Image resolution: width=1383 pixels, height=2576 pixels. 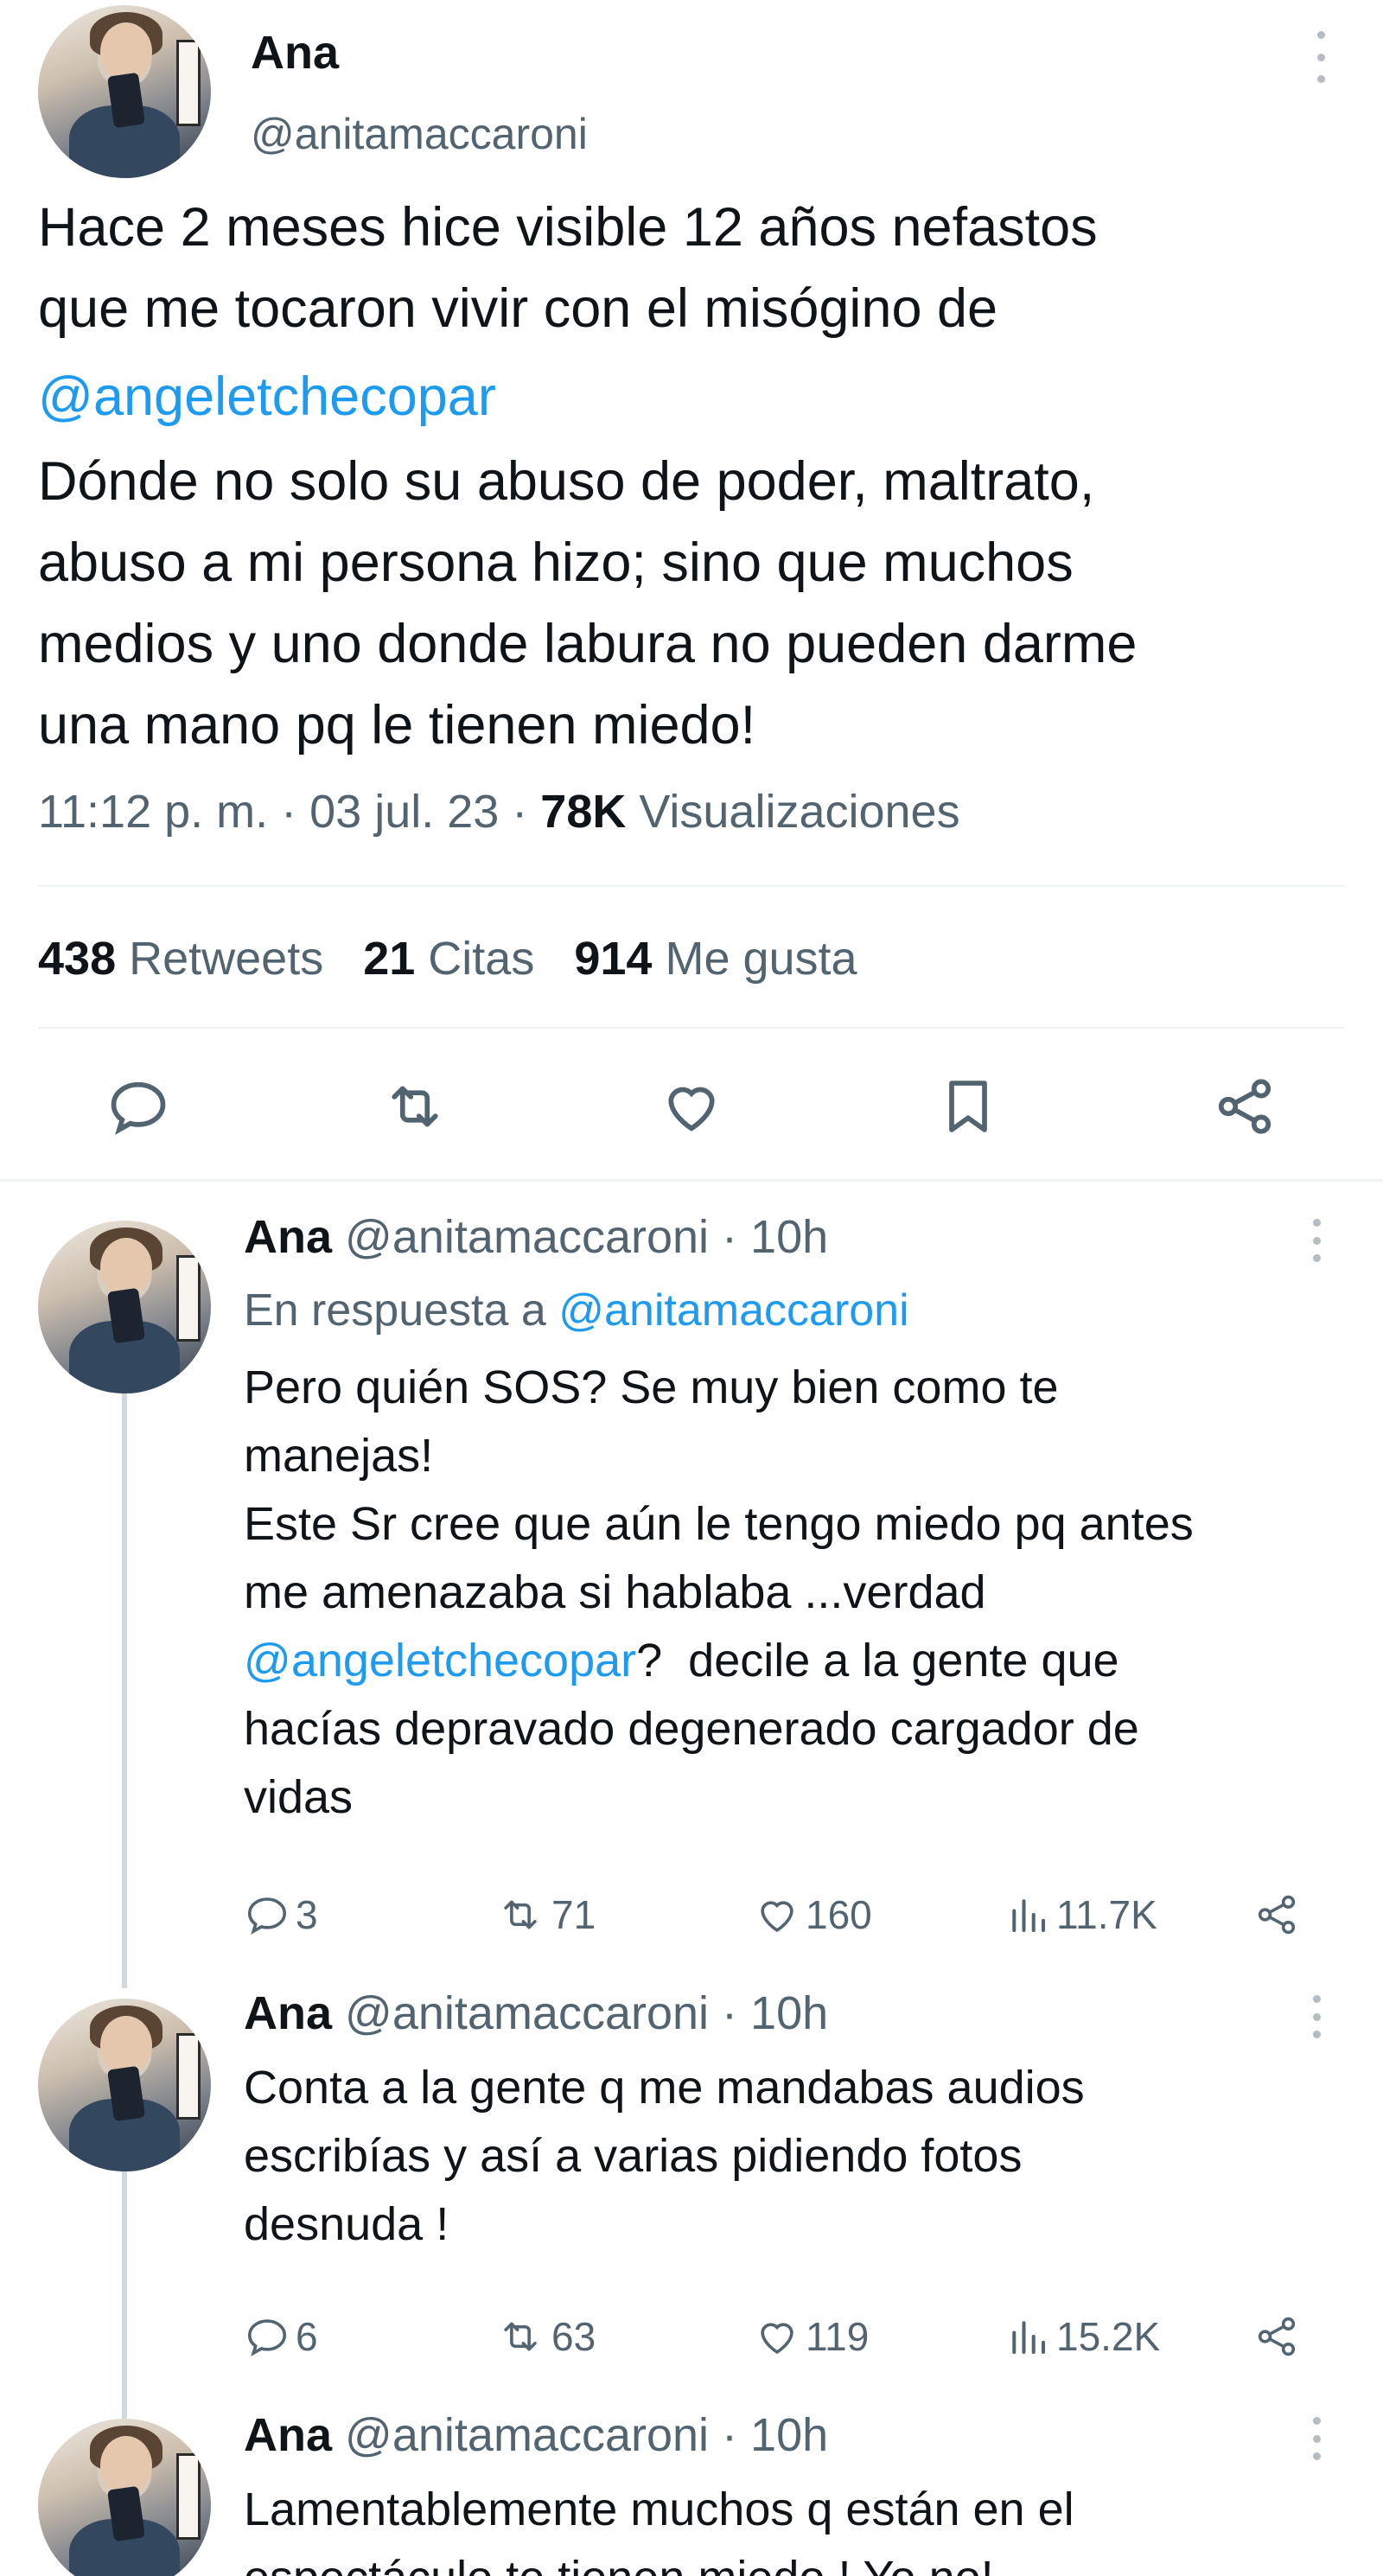 I want to click on tweet-timestamp: 11:12 p. m. · 03 jul. 23 ·, so click(x=289, y=812).